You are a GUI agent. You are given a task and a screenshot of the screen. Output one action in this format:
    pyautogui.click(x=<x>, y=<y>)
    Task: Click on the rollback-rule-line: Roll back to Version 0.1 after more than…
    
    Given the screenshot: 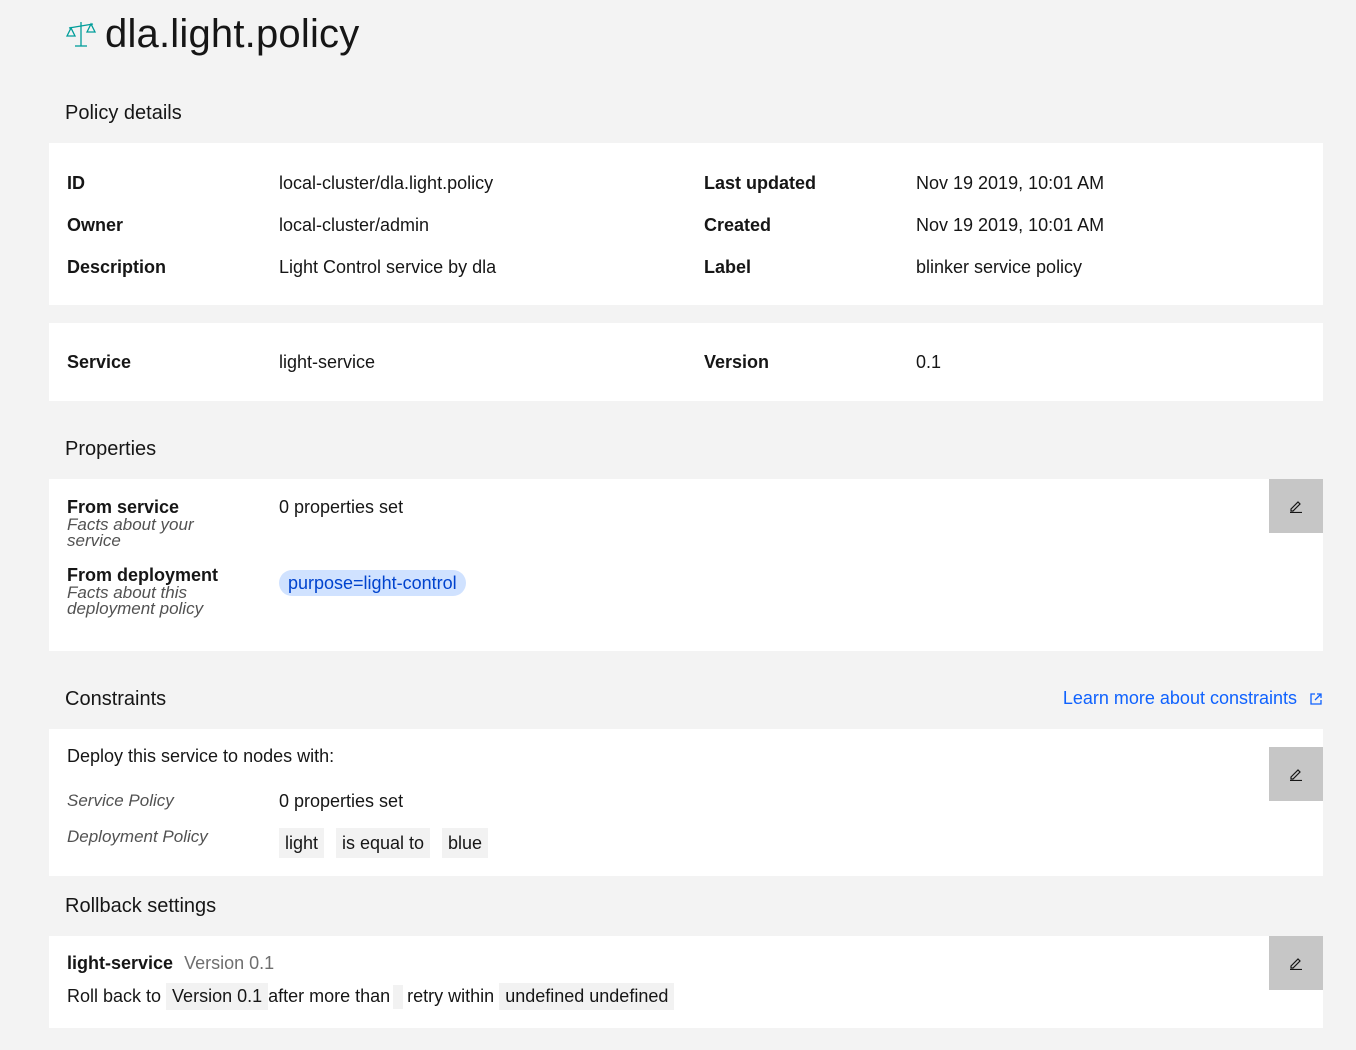 What is the action you would take?
    pyautogui.click(x=371, y=996)
    